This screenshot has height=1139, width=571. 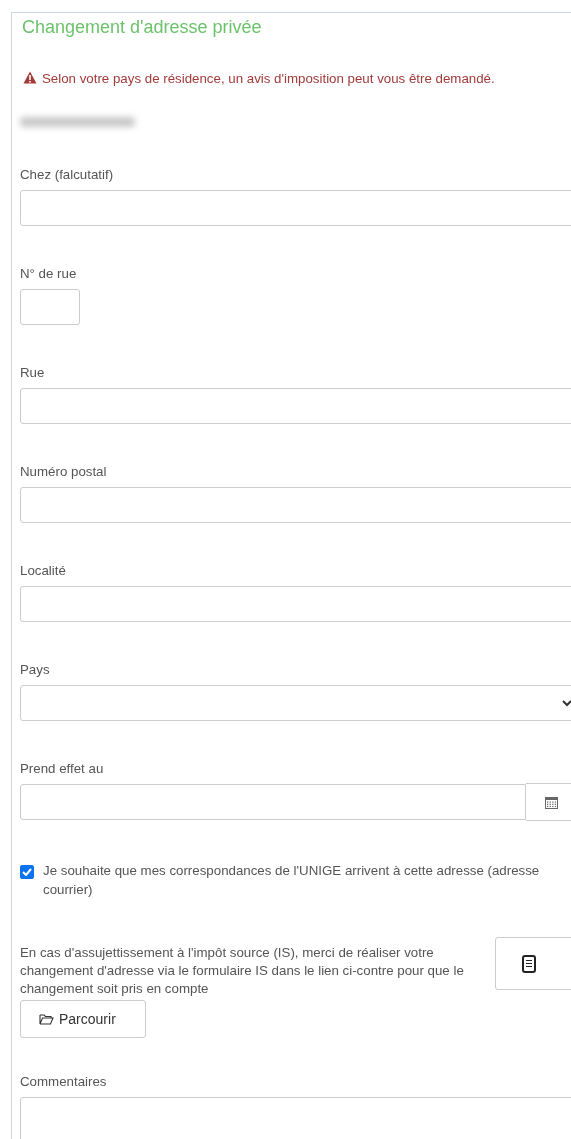 I want to click on field-label: Commentaires, so click(x=64, y=1082).